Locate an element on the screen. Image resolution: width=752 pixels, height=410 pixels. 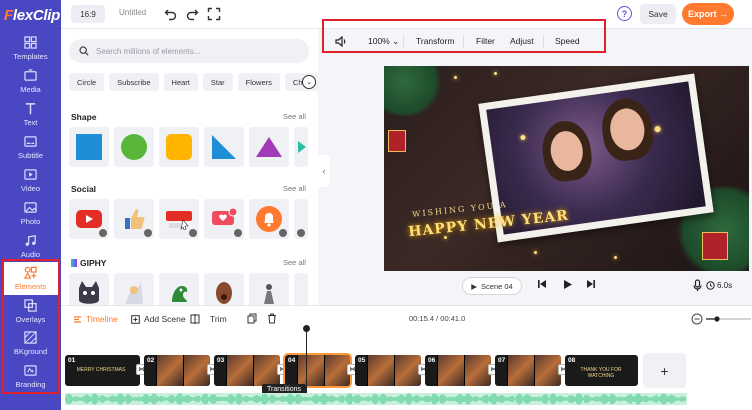
timeline-timecode: 00:15.4 / 00:41.0 is located at coordinates (437, 318).